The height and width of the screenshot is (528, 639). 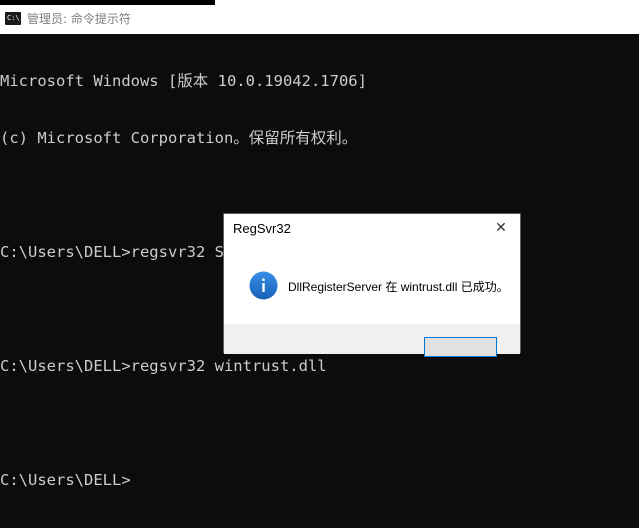 What do you see at coordinates (460, 347) in the screenshot?
I see `ok-button` at bounding box center [460, 347].